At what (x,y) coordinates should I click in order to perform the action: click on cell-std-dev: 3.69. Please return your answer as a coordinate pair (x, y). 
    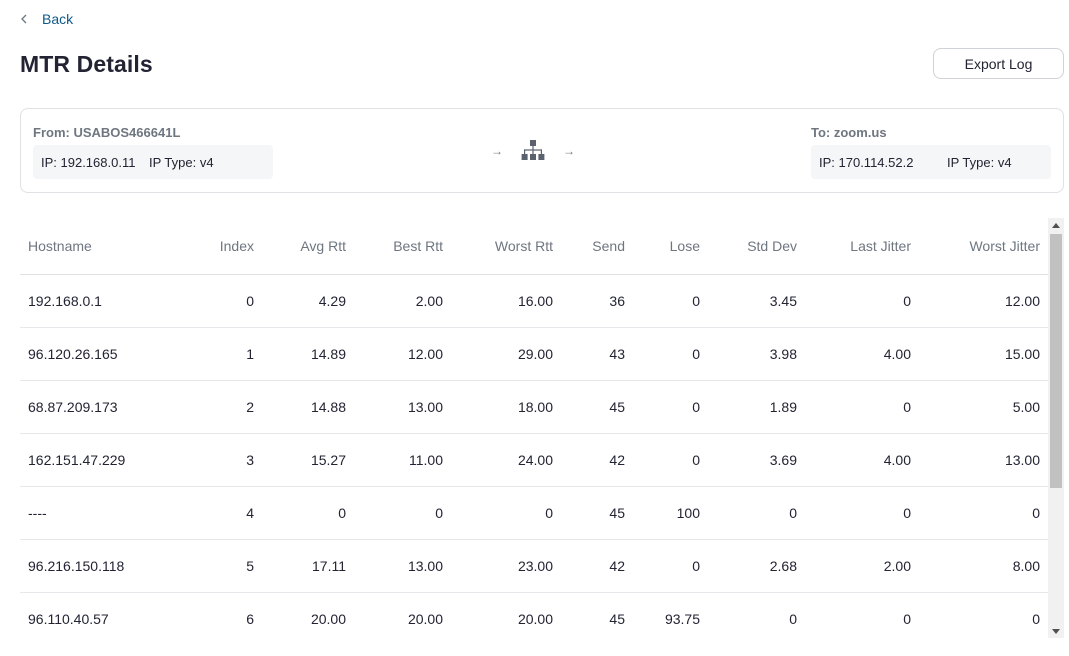
    Looking at the image, I should click on (756, 460).